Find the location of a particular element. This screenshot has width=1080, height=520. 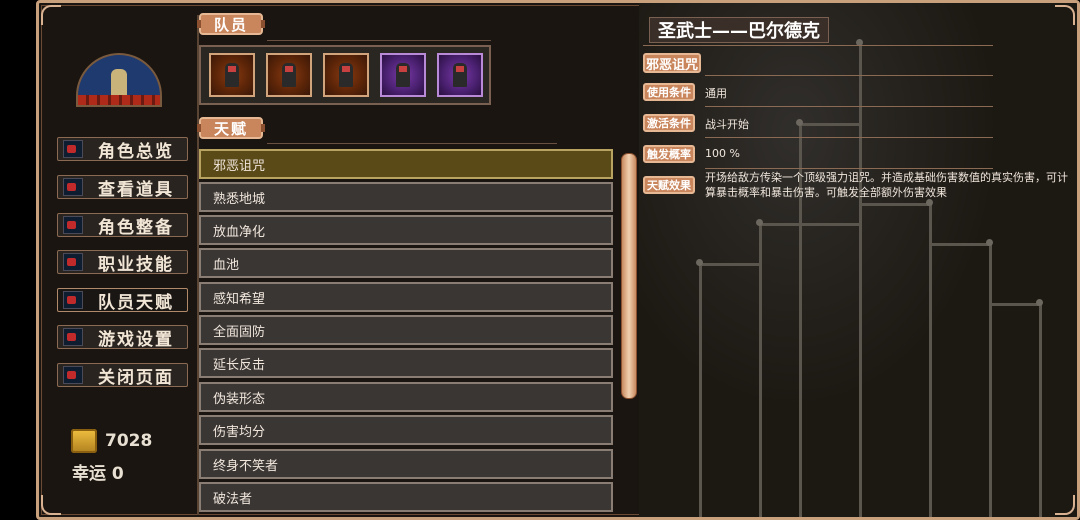

menu-label: 关闭页面 is located at coordinates (136, 377).